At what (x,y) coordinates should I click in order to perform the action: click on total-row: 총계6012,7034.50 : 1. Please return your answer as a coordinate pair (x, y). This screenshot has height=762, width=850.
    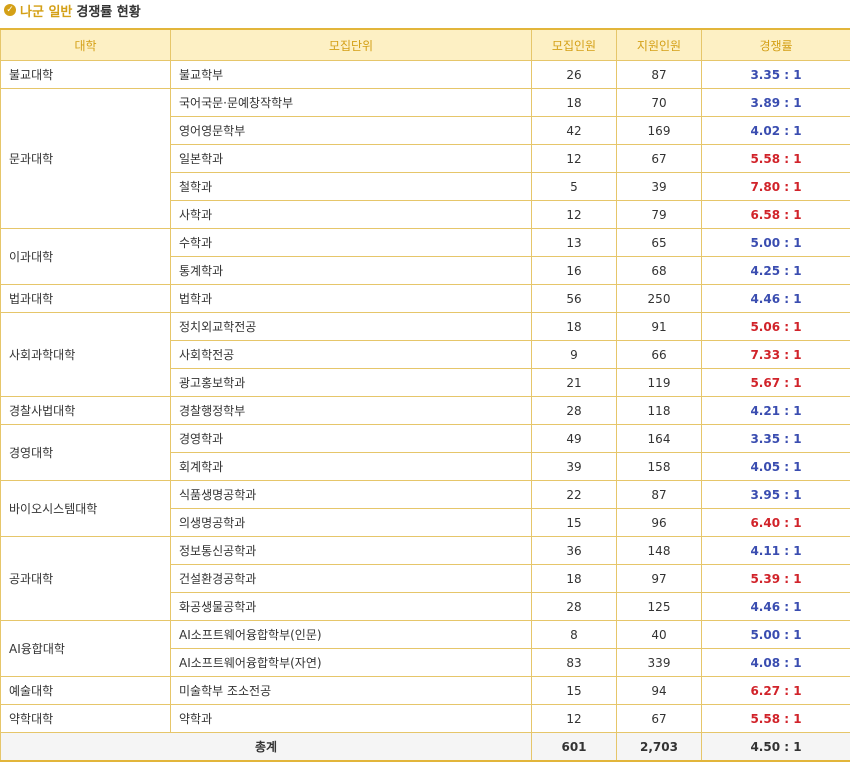
    Looking at the image, I should click on (425, 747).